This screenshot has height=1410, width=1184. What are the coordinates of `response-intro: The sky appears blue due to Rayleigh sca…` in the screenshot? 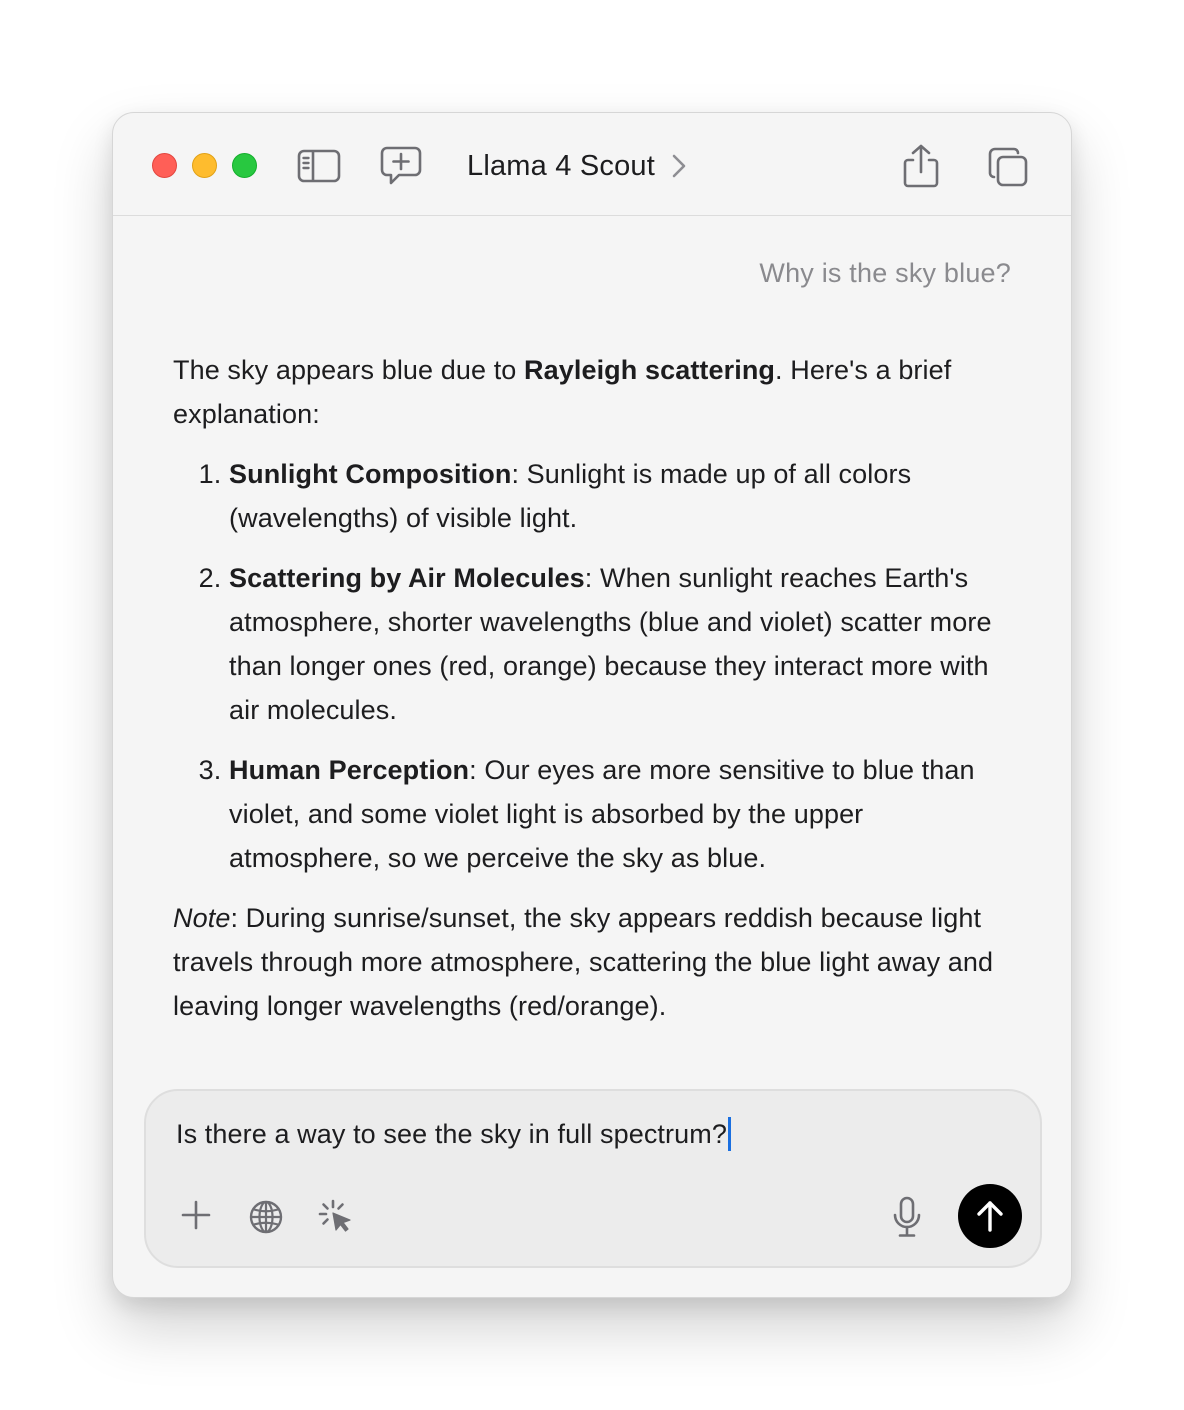 It's located at (562, 392).